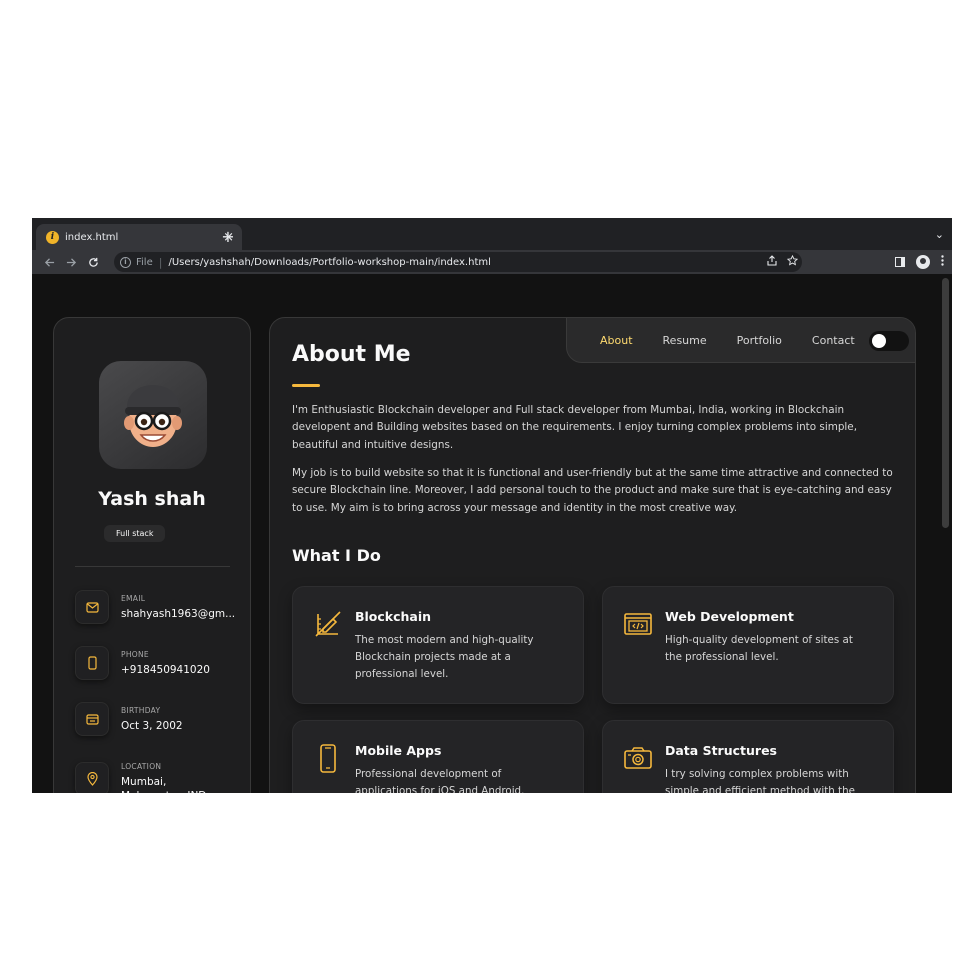  I want to click on tab-strip: i index.html × + ⌄, so click(492, 234).